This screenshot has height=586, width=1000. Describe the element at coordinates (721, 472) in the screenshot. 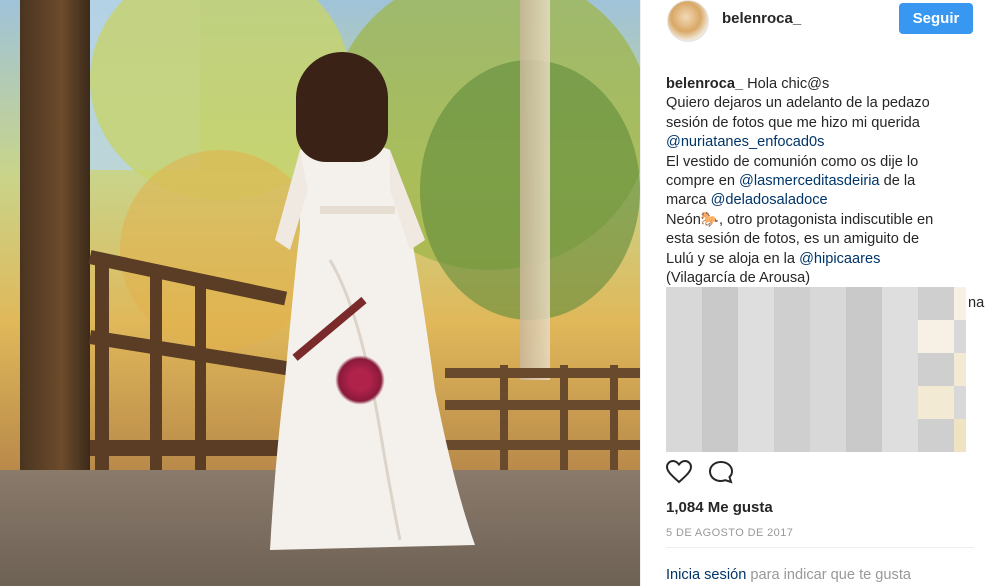

I see `comment-icon` at that location.